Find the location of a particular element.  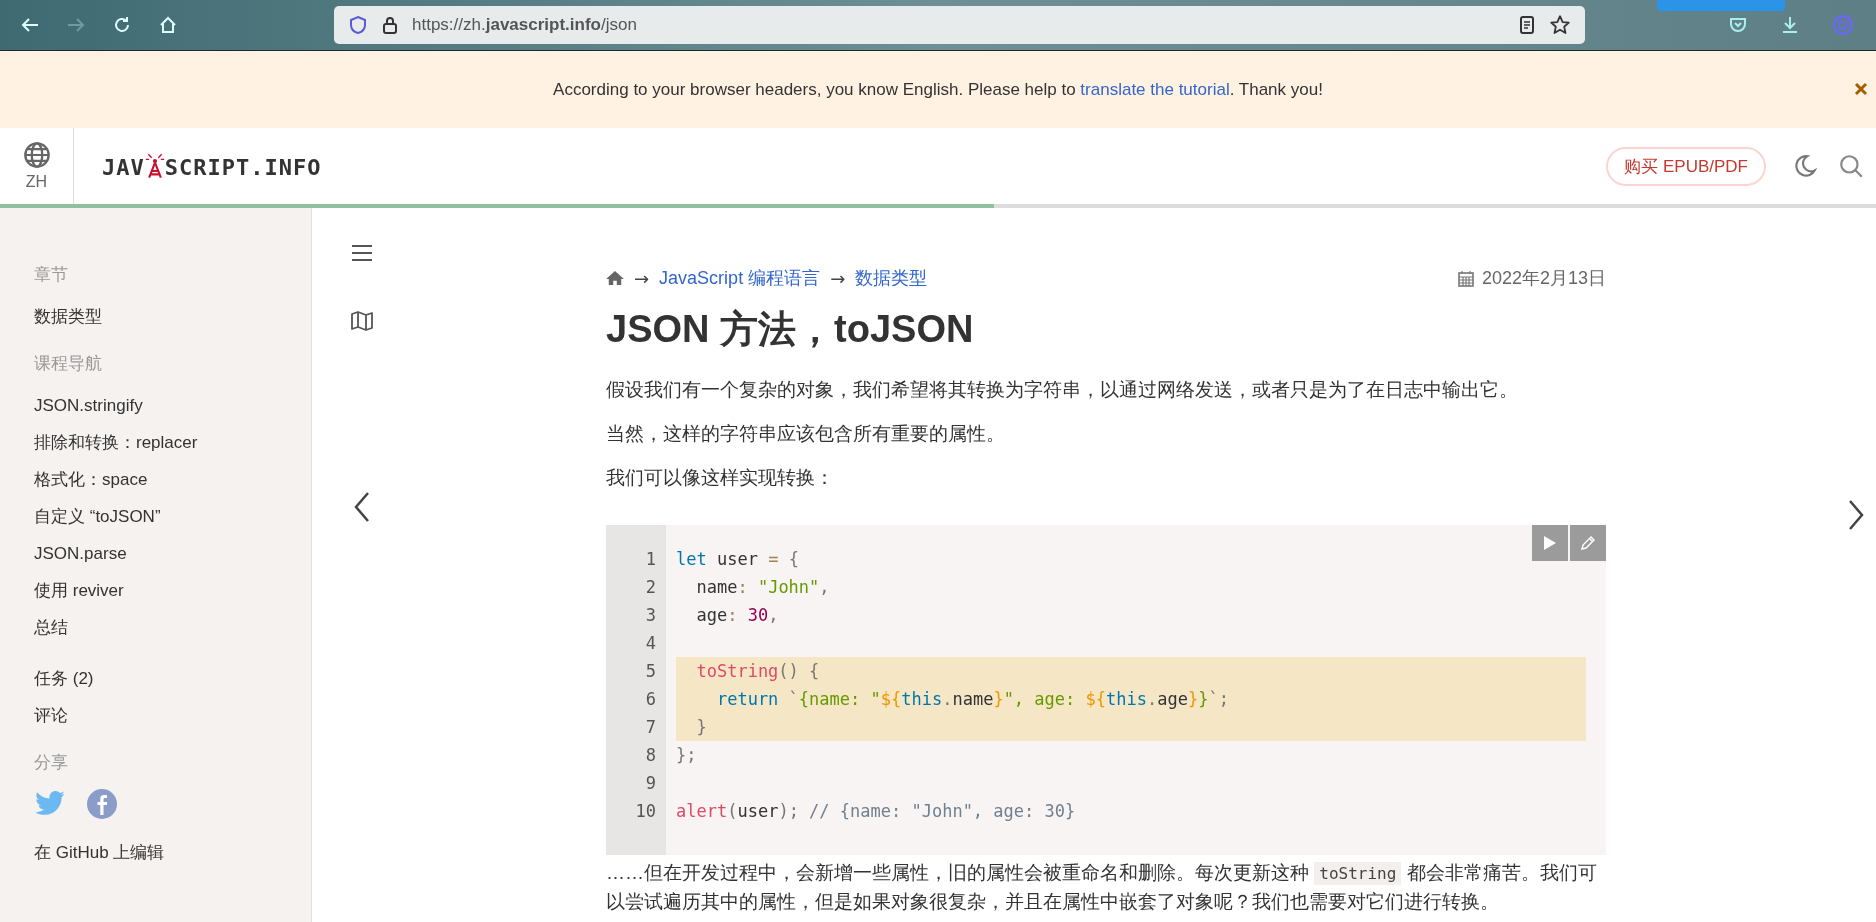

breadcrumb-link: JavaScript 编程语言 is located at coordinates (740, 278).